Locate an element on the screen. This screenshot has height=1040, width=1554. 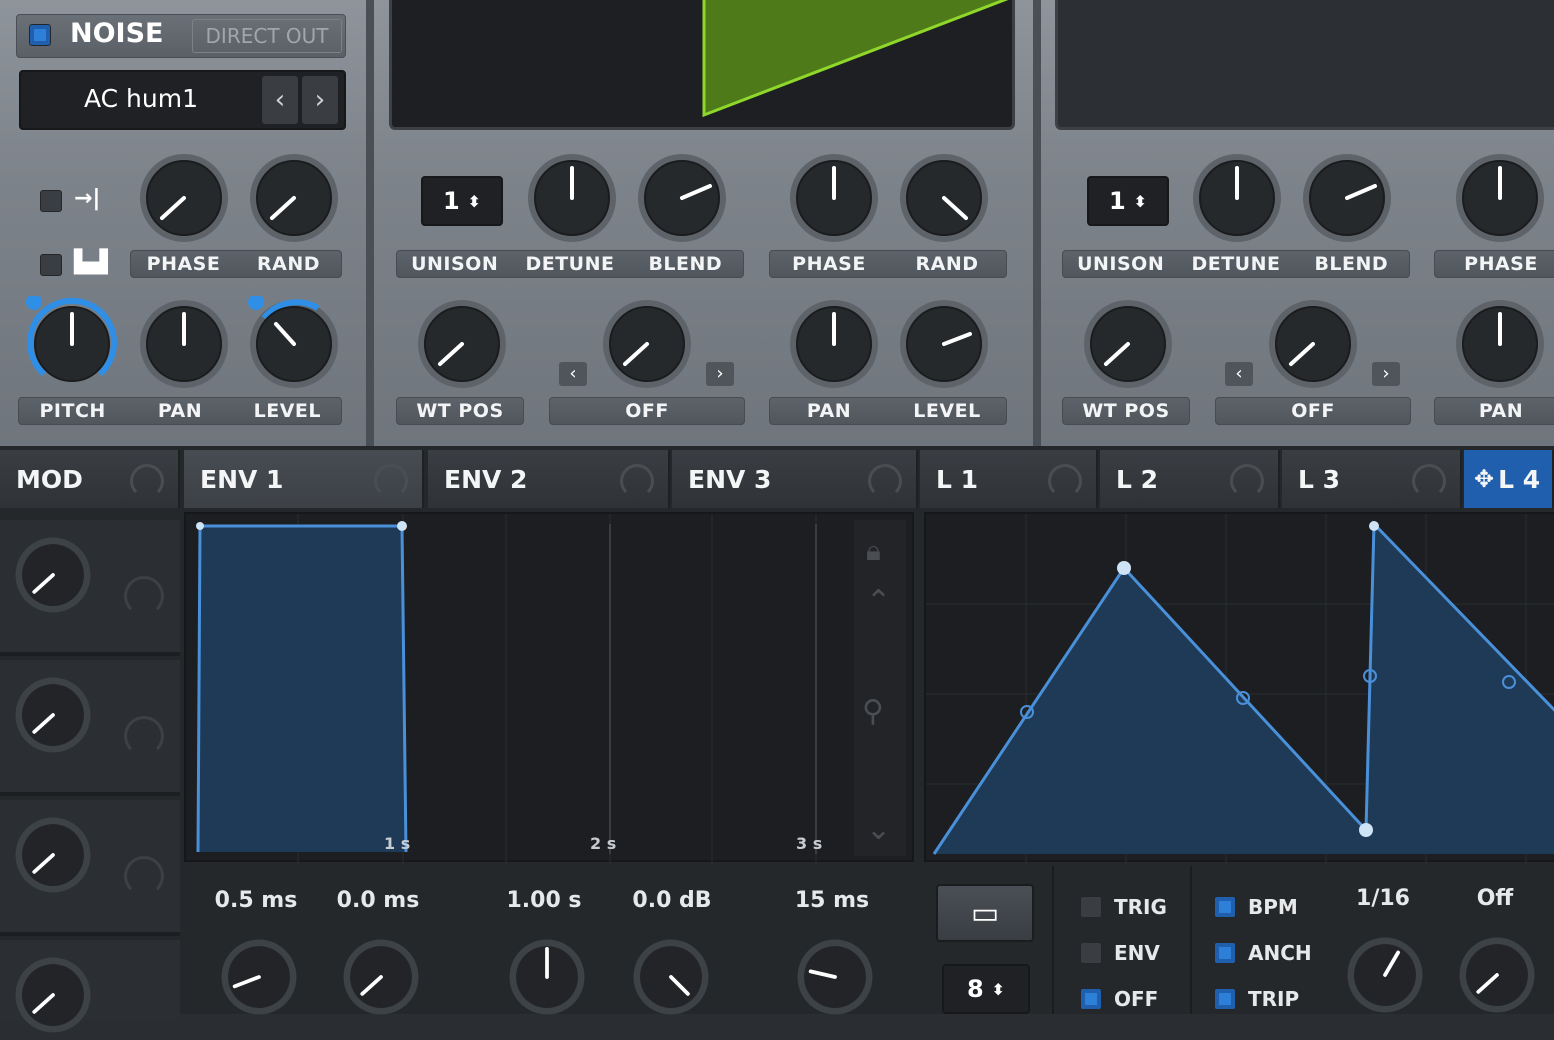
osc-a-row1-labels-right: PHASE RAND is located at coordinates (888, 264).